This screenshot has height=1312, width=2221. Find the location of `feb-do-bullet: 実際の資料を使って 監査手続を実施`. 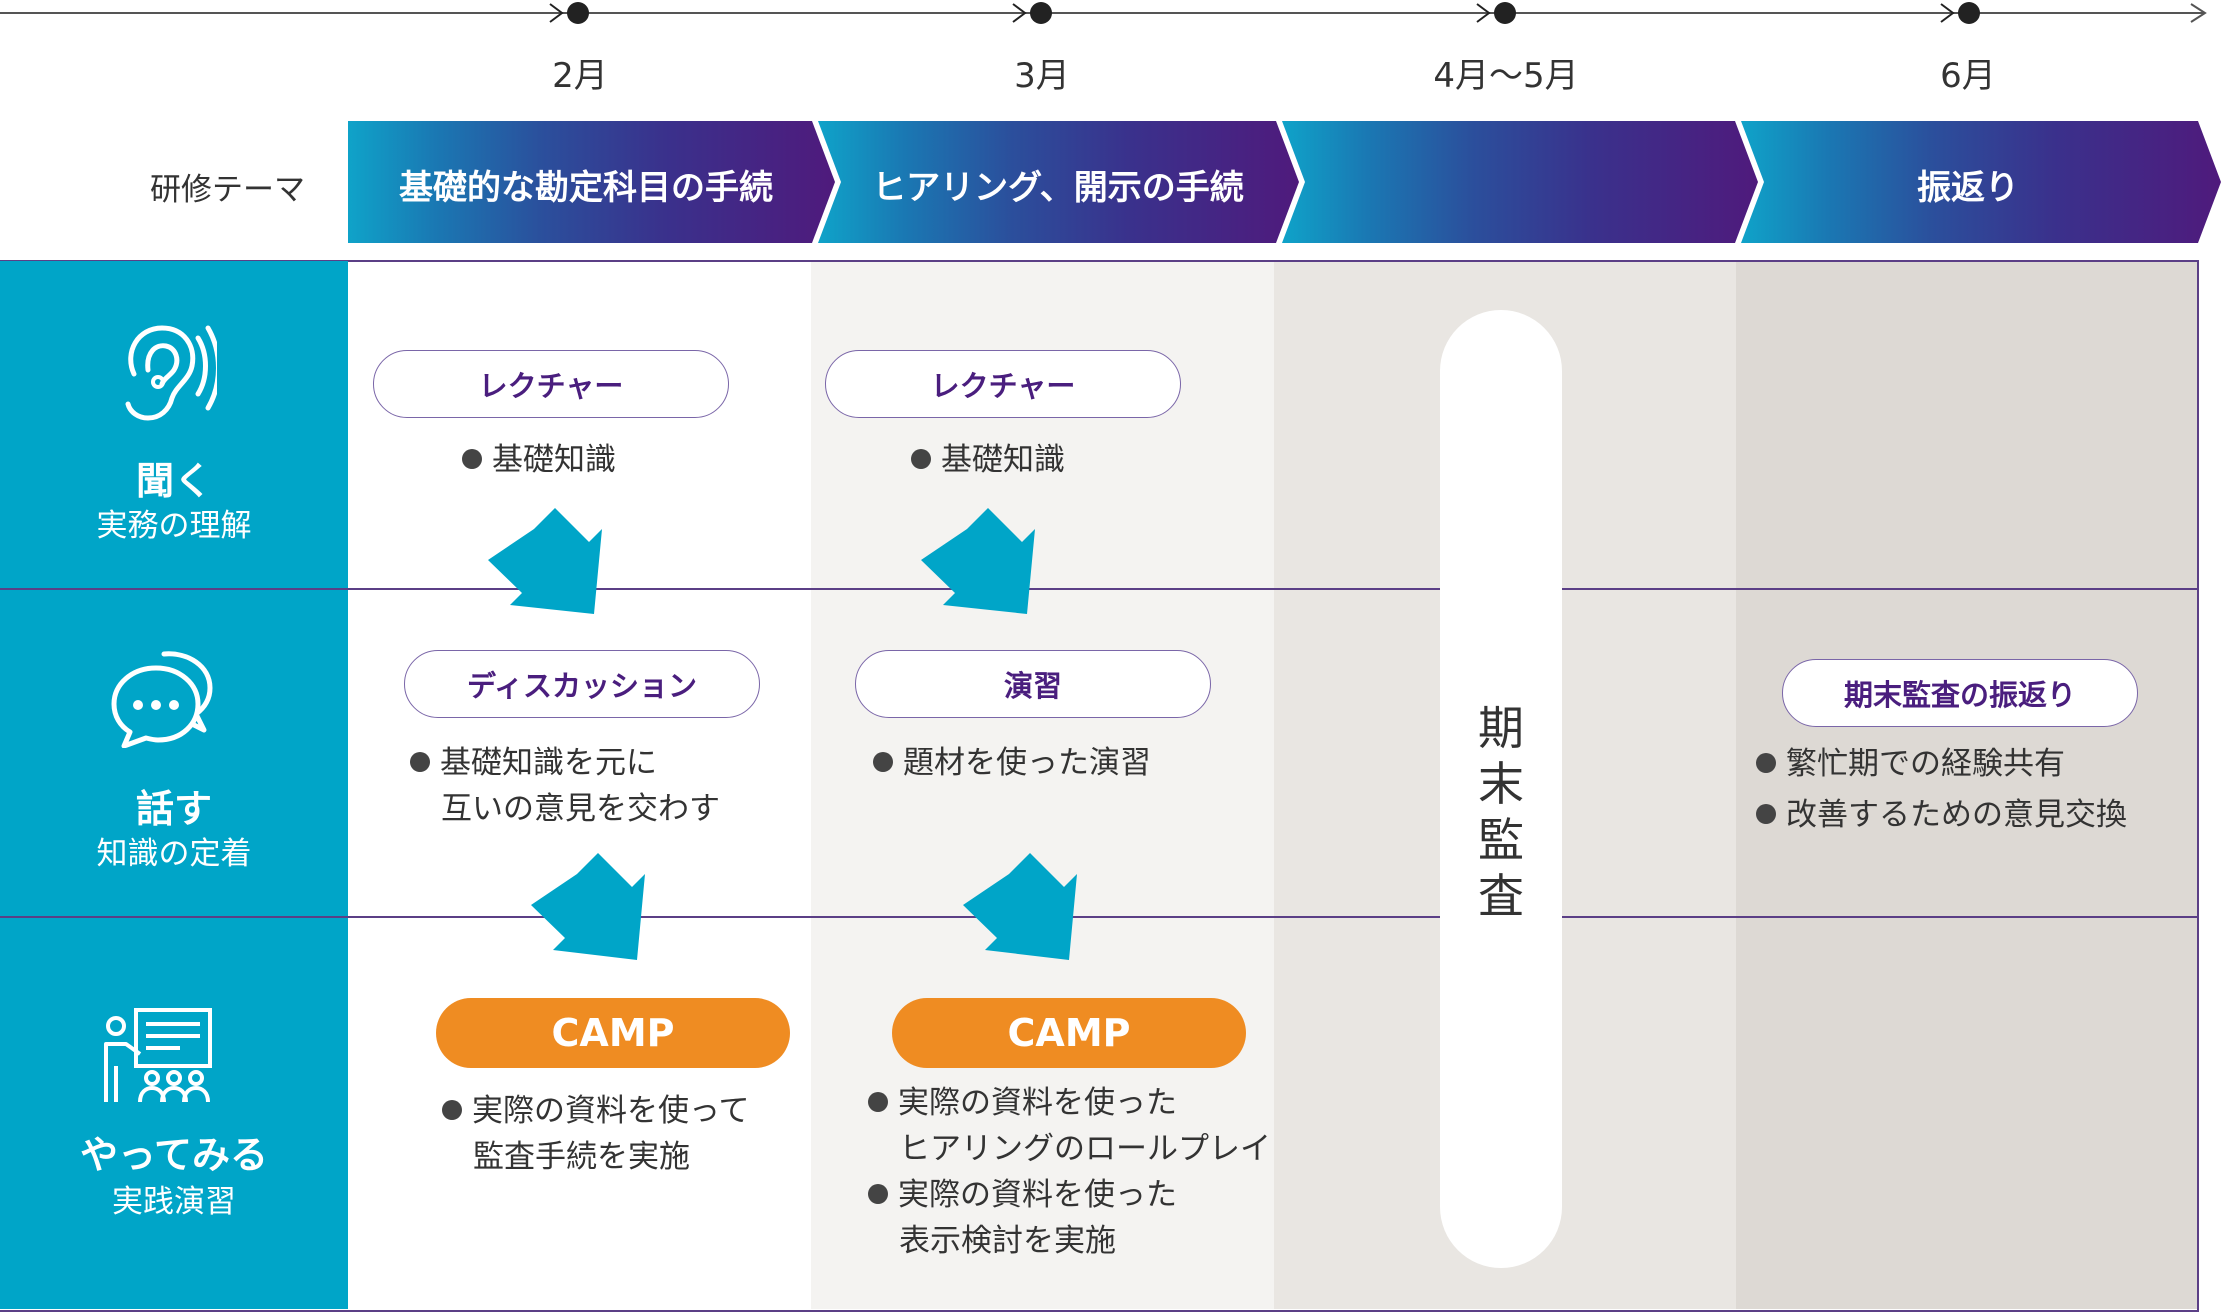

feb-do-bullet: 実際の資料を使って 監査手続を実施 is located at coordinates (595, 1134).